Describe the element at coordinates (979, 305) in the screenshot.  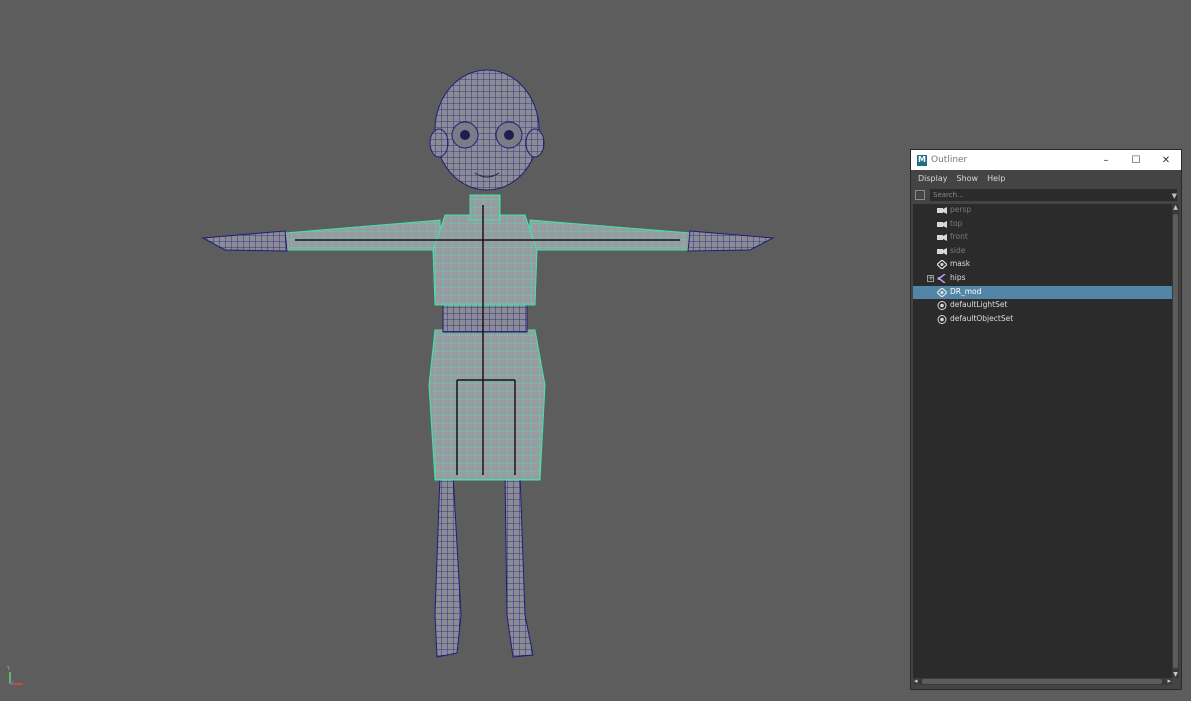
I see `outliner-item-label: defaultLightSet` at that location.